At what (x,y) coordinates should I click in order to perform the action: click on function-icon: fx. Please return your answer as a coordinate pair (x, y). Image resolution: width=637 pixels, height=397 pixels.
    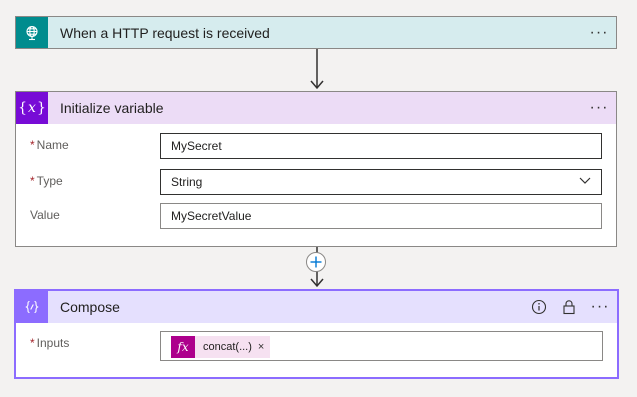
    Looking at the image, I should click on (183, 347).